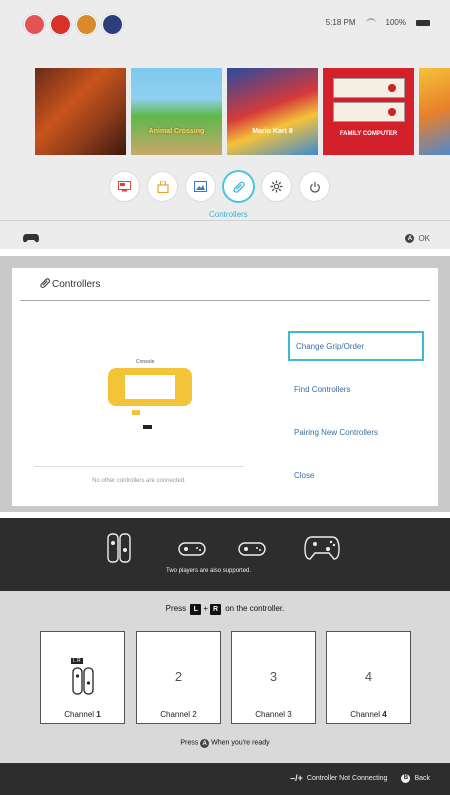 This screenshot has height=795, width=450. What do you see at coordinates (272, 111) in the screenshot?
I see `game-tile: Mario Kart 8` at bounding box center [272, 111].